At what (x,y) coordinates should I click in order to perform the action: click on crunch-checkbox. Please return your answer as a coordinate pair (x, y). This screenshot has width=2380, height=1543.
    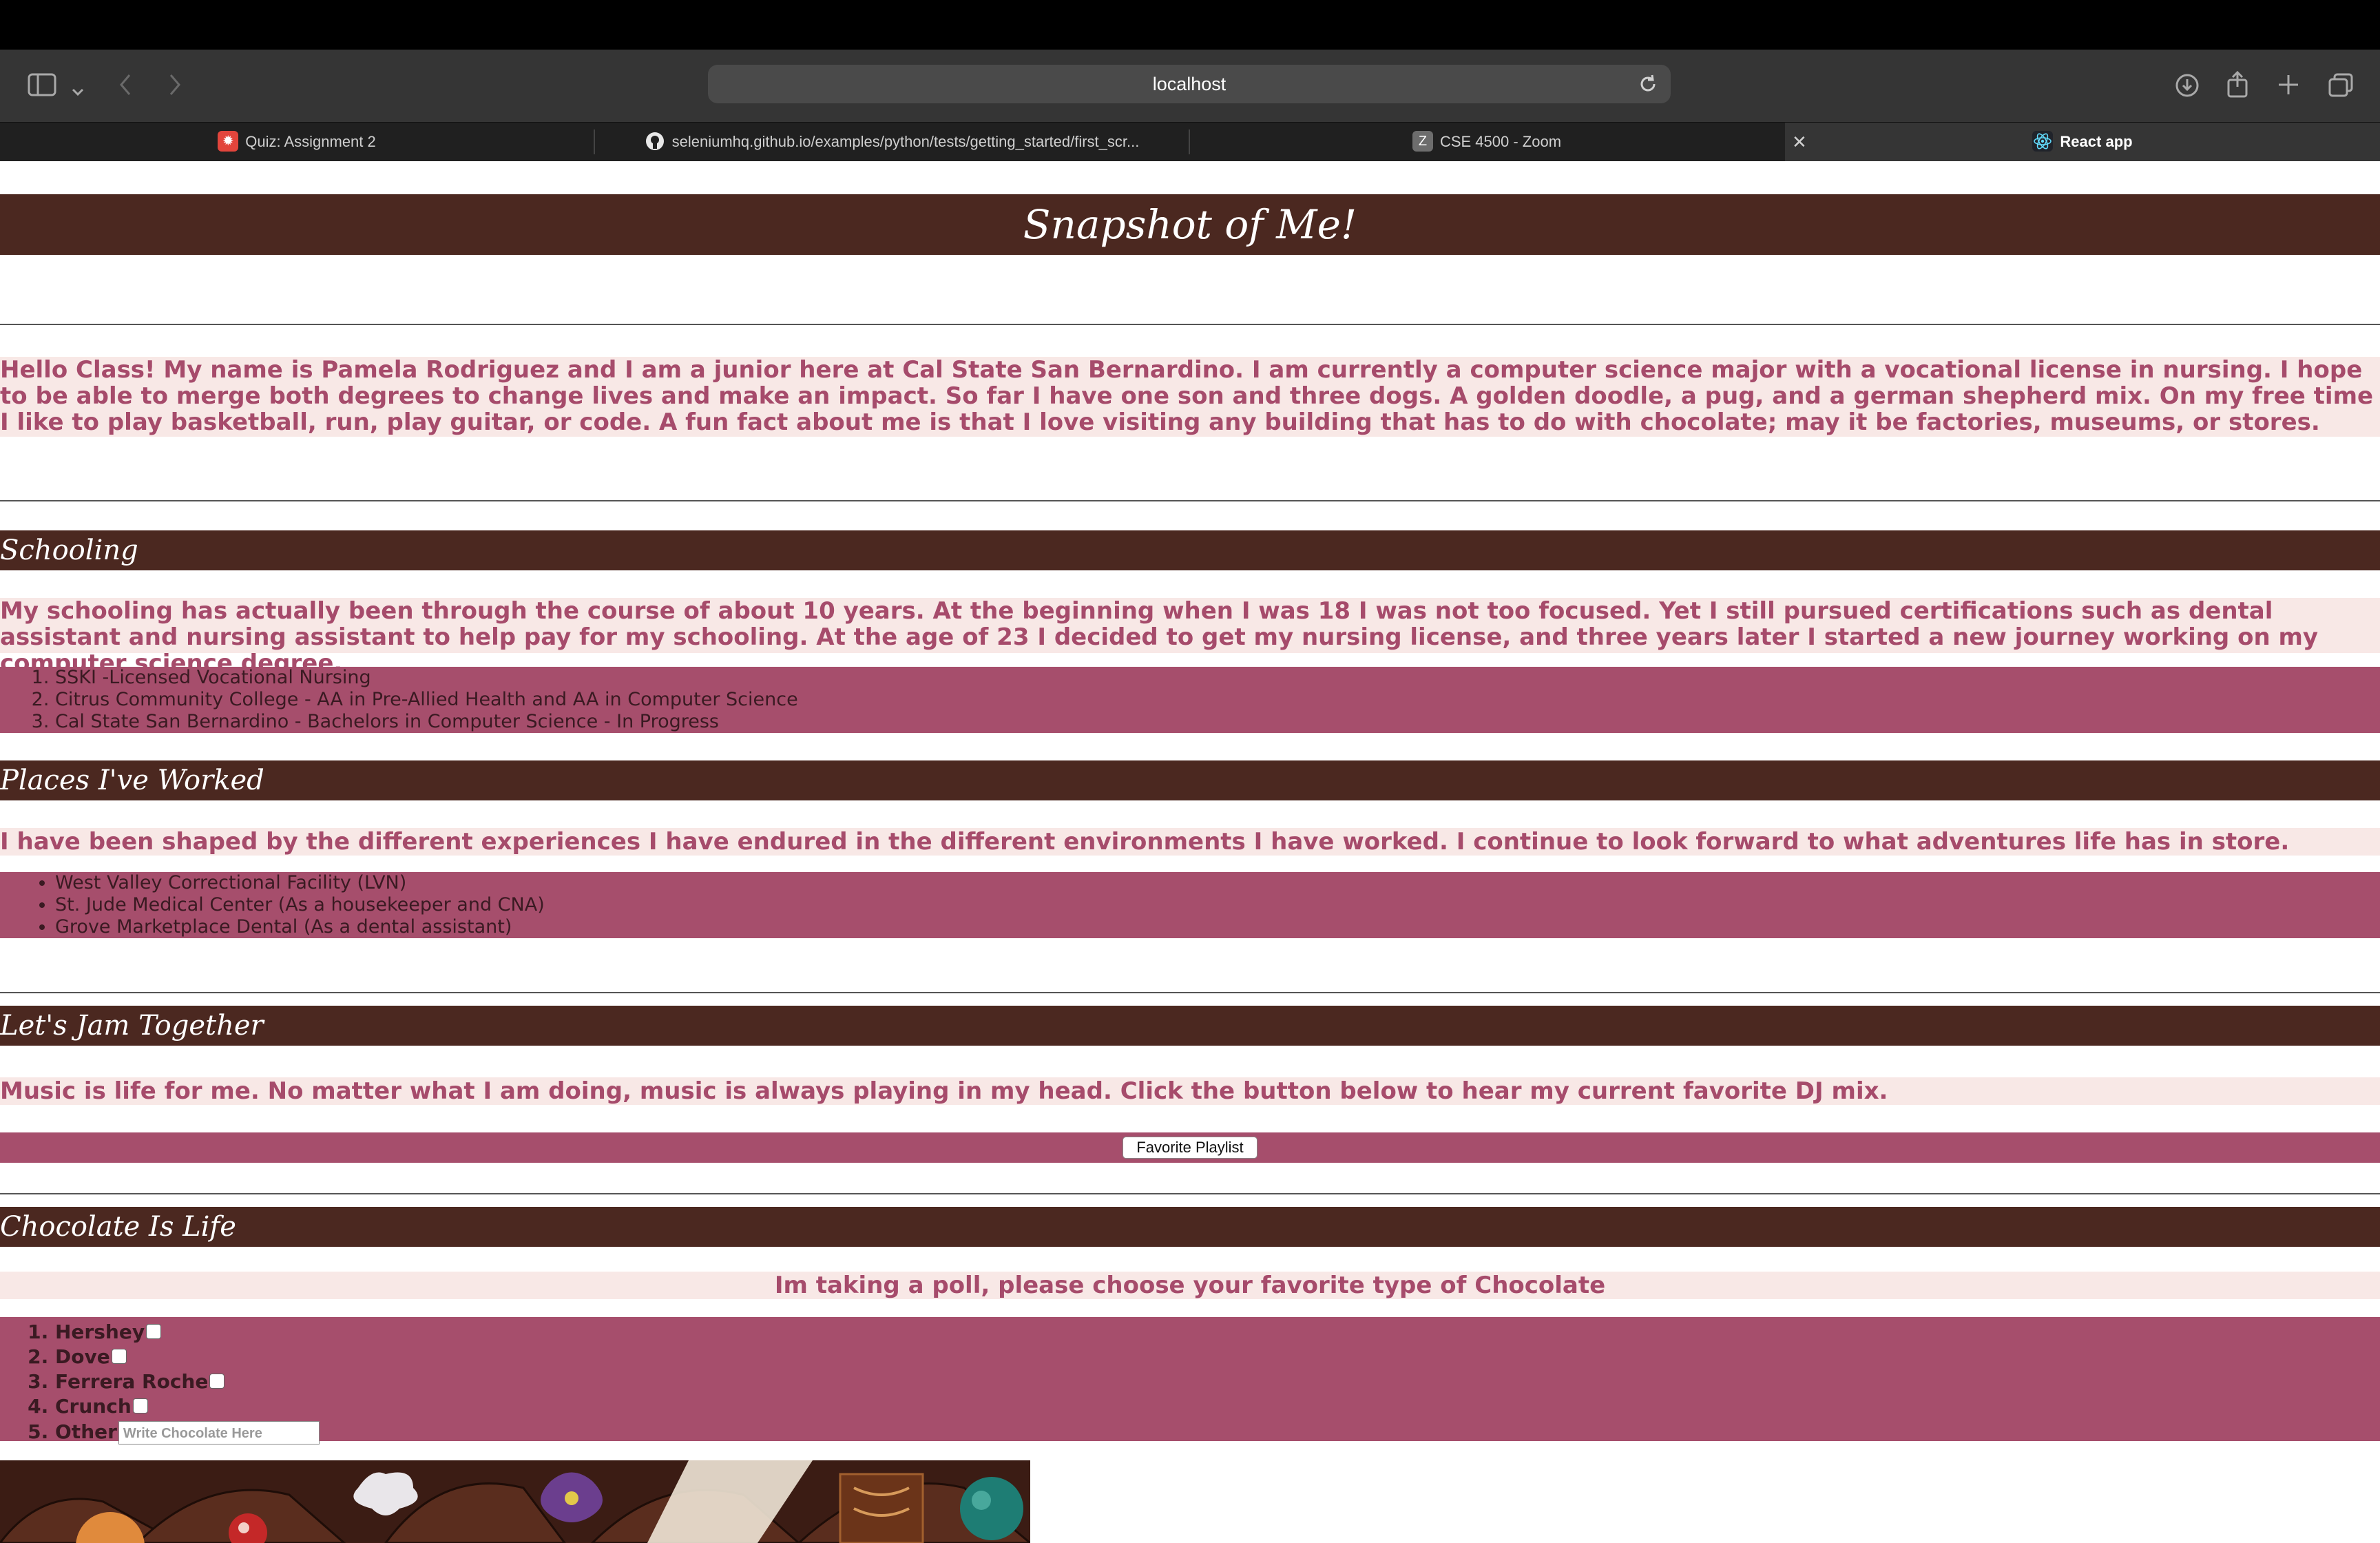
    Looking at the image, I should click on (140, 1406).